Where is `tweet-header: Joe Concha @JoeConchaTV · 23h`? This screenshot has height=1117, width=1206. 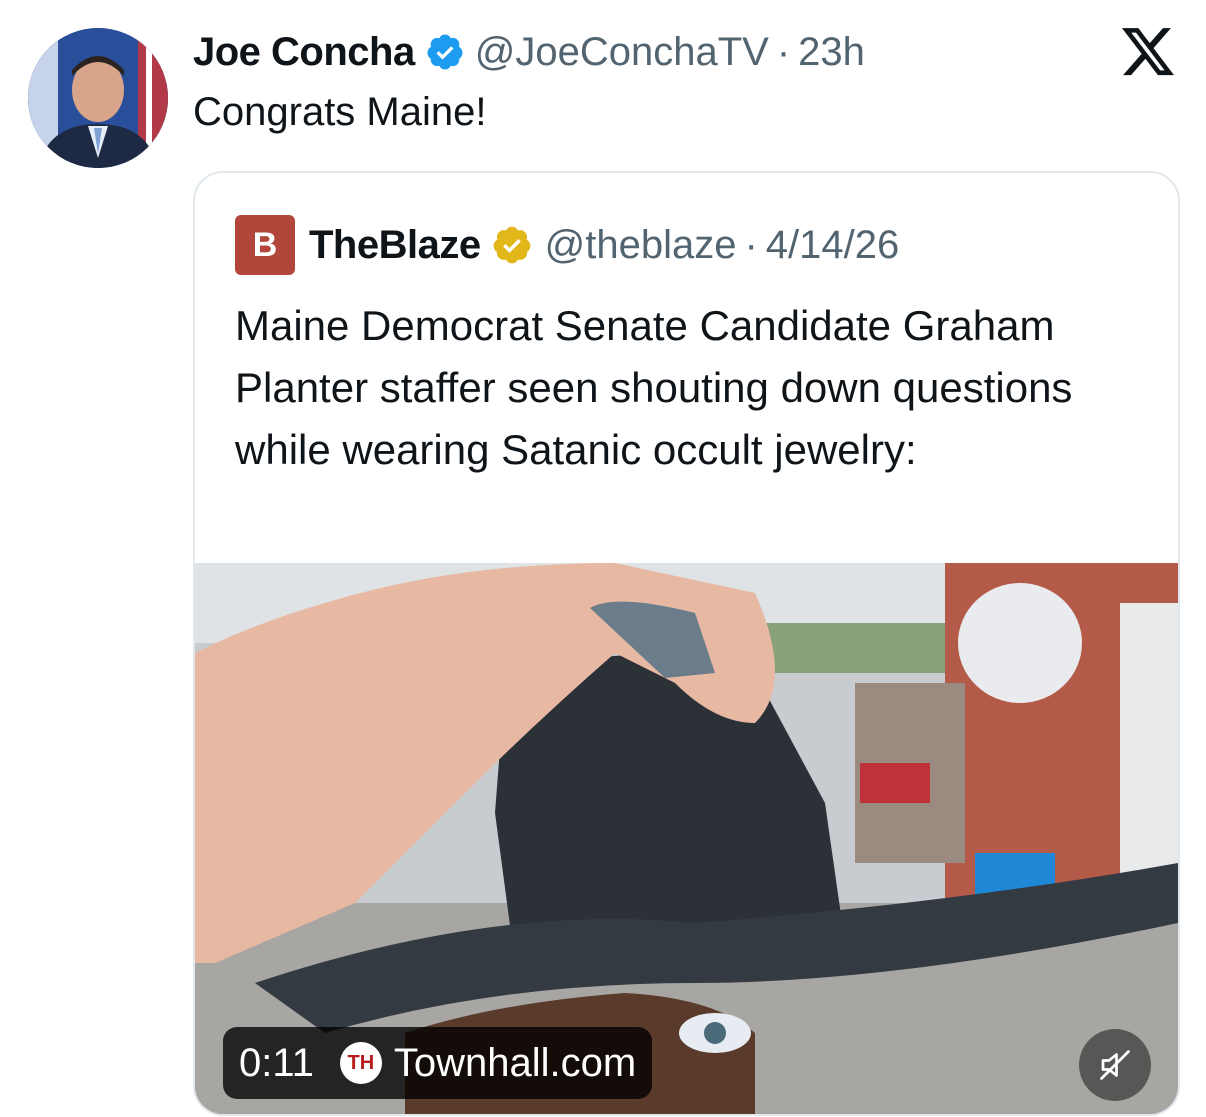 tweet-header: Joe Concha @JoeConchaTV · 23h is located at coordinates (529, 52).